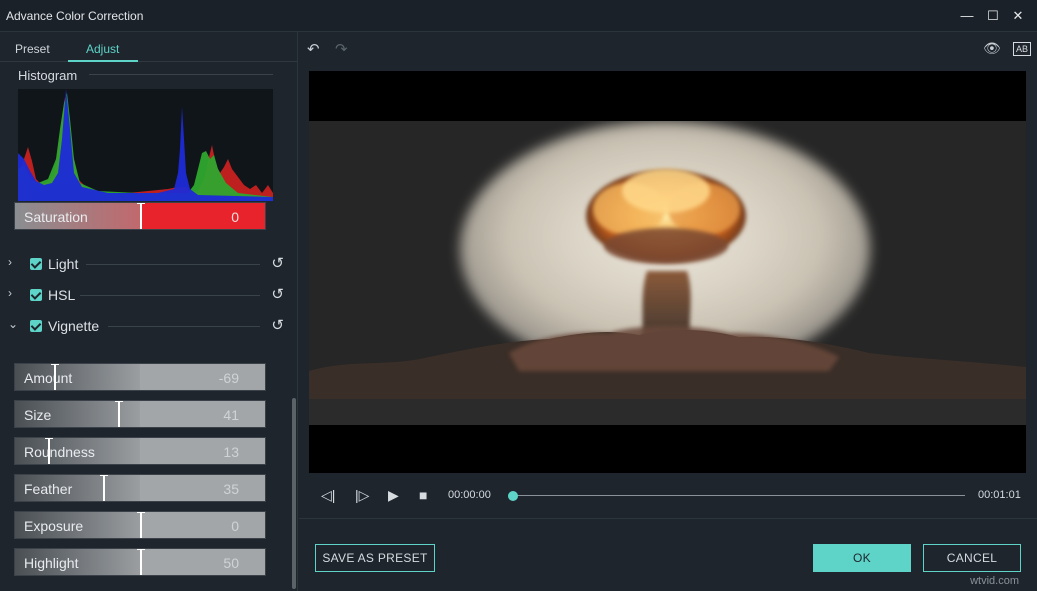  I want to click on vignette-checkbox, so click(36, 326).